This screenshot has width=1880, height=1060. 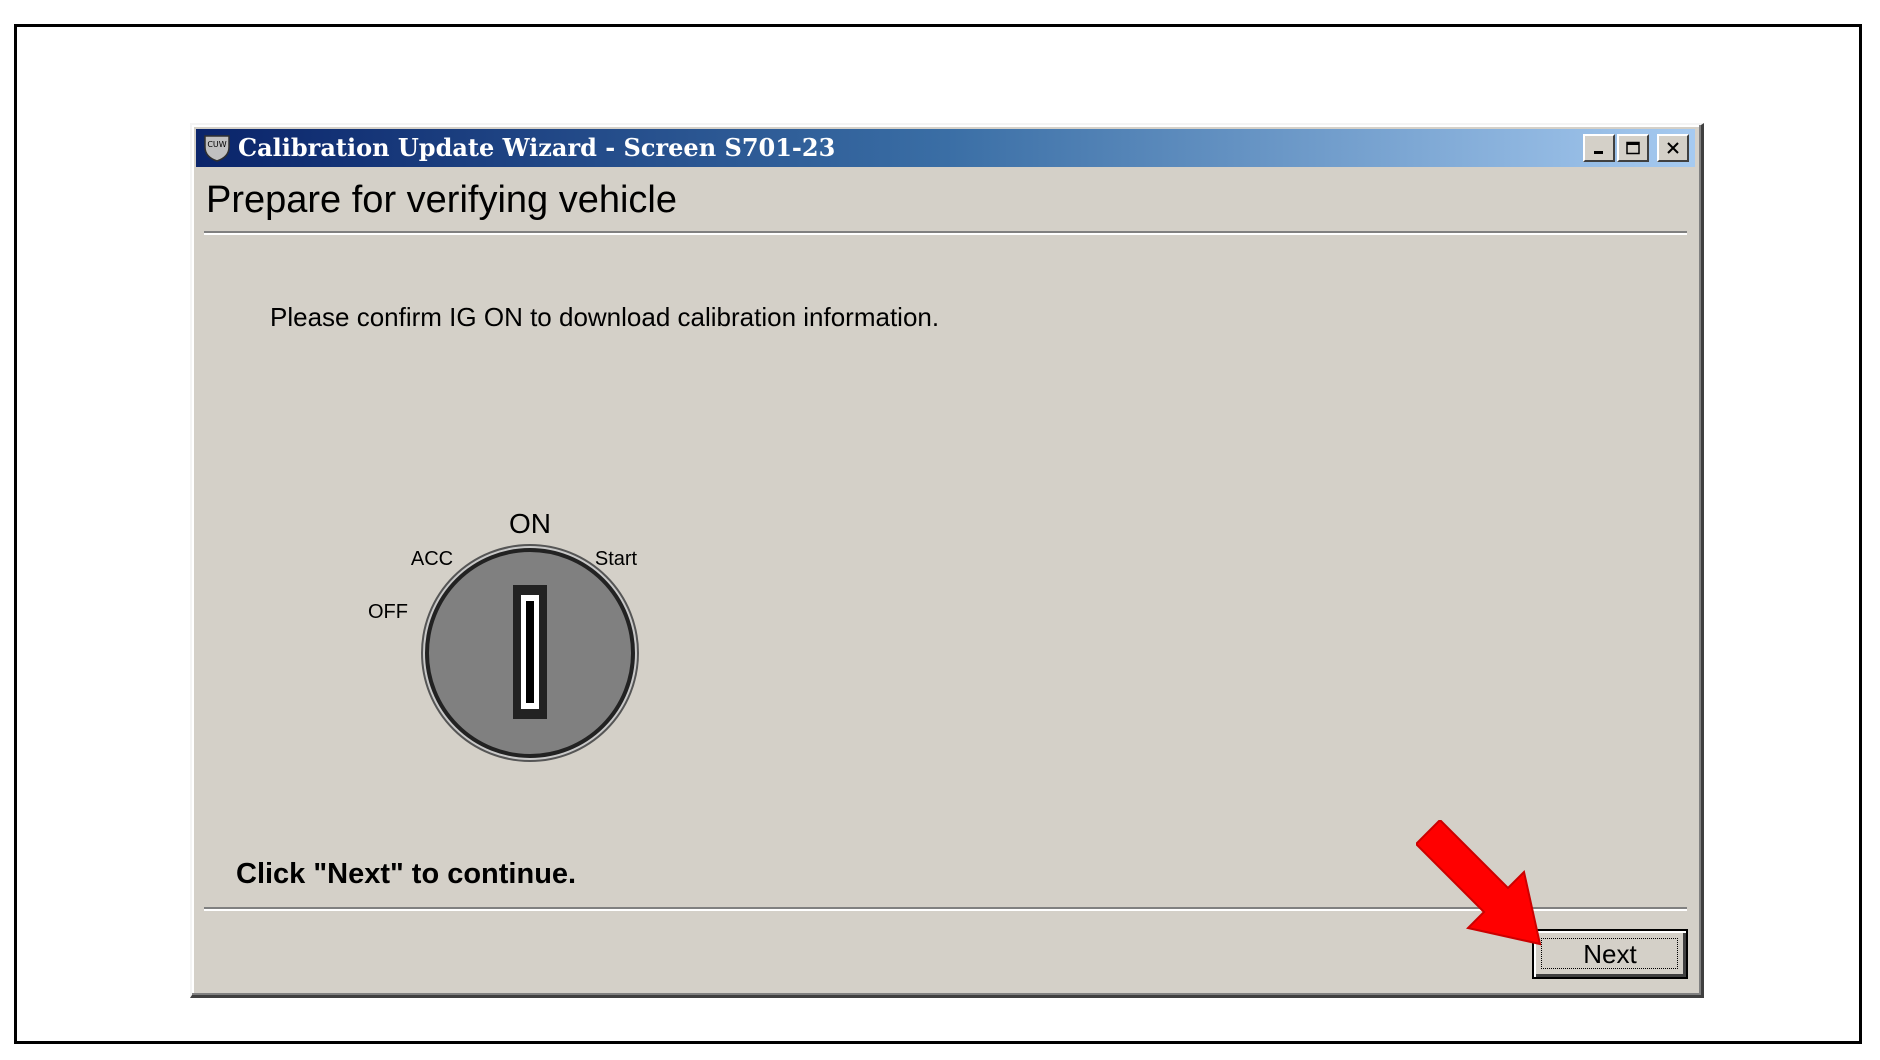 I want to click on key-position-start: Start, so click(x=616, y=559).